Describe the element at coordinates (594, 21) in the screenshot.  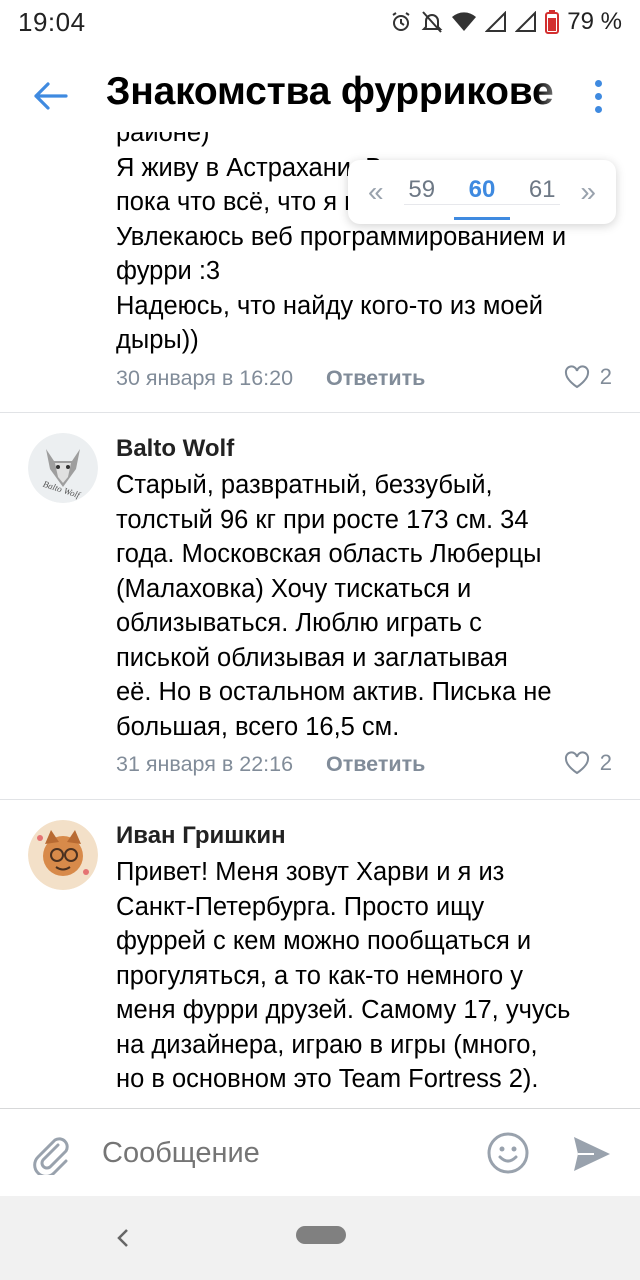
I see `battery-level: 79 %` at that location.